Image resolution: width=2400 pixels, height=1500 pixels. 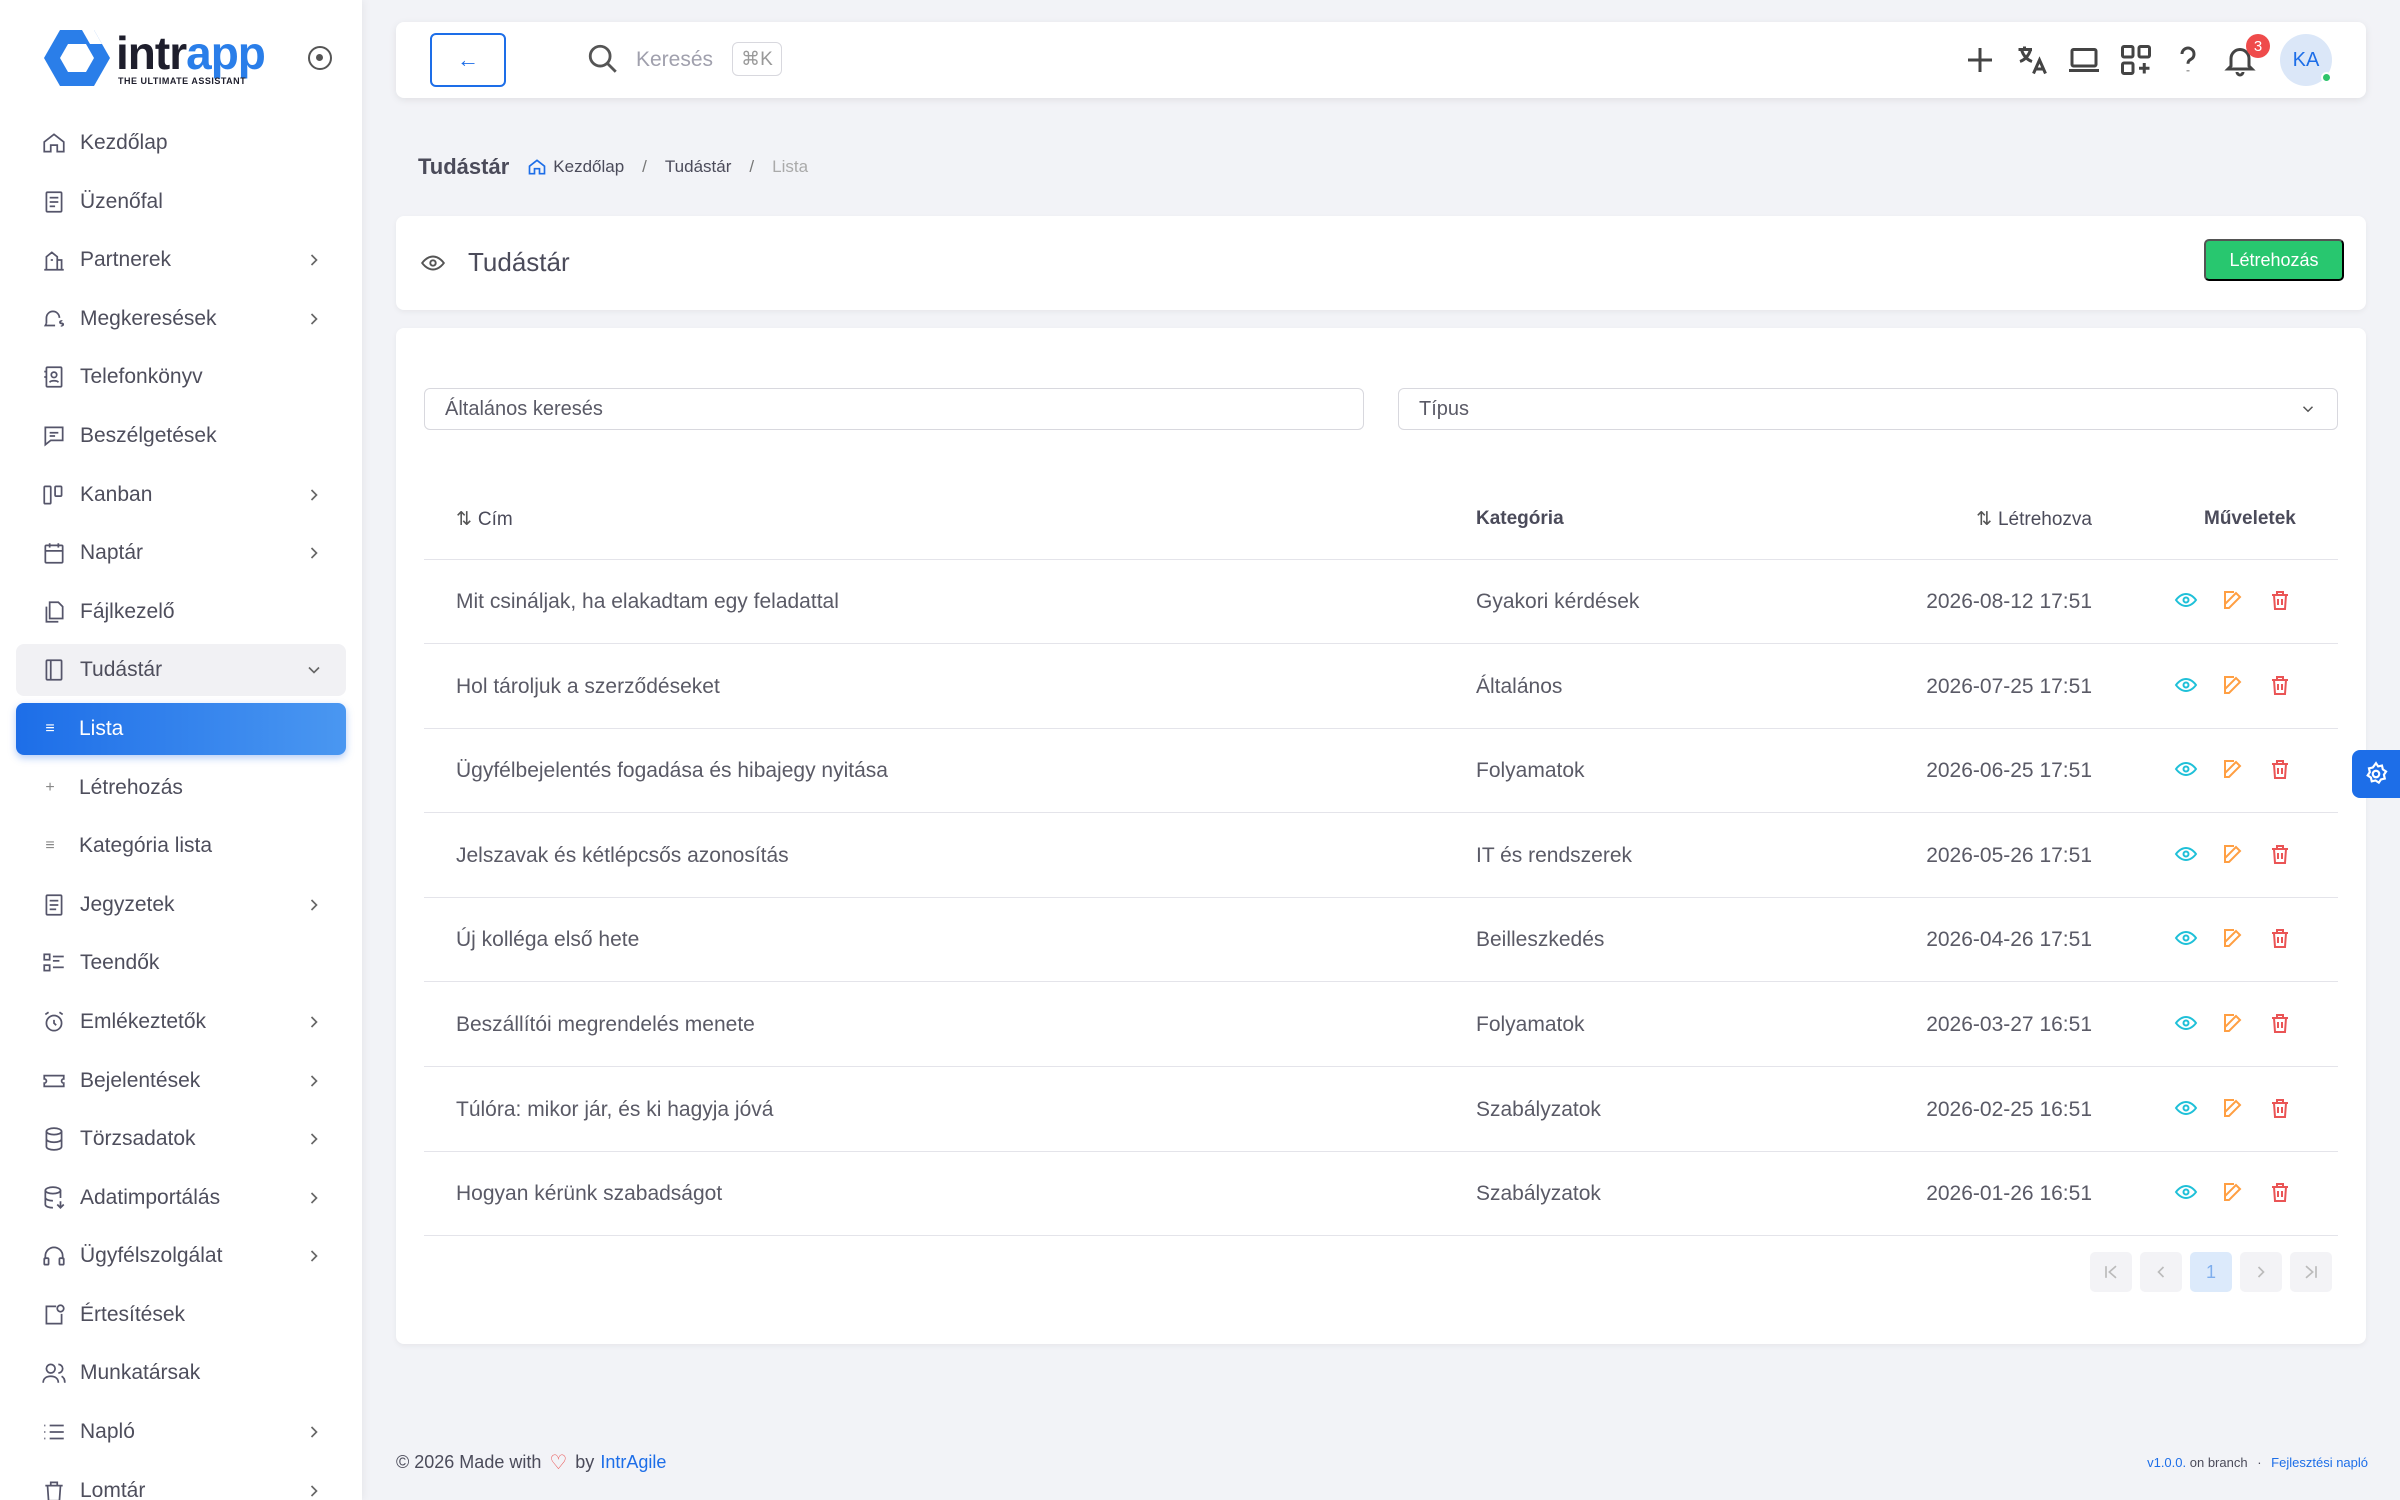 I want to click on kanban-icon, so click(x=54, y=495).